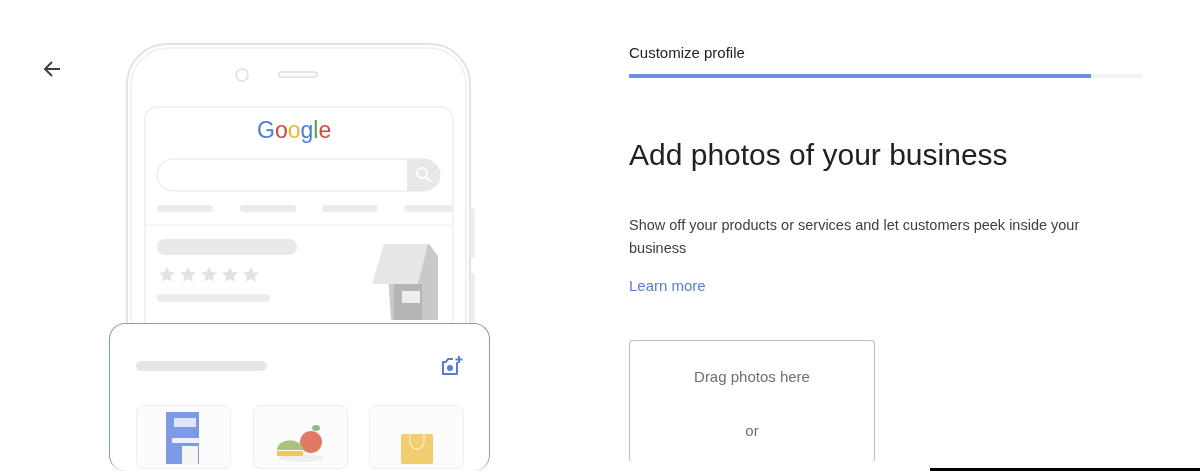 This screenshot has width=1200, height=471. What do you see at coordinates (667, 285) in the screenshot?
I see `learn-more-link: Learn more` at bounding box center [667, 285].